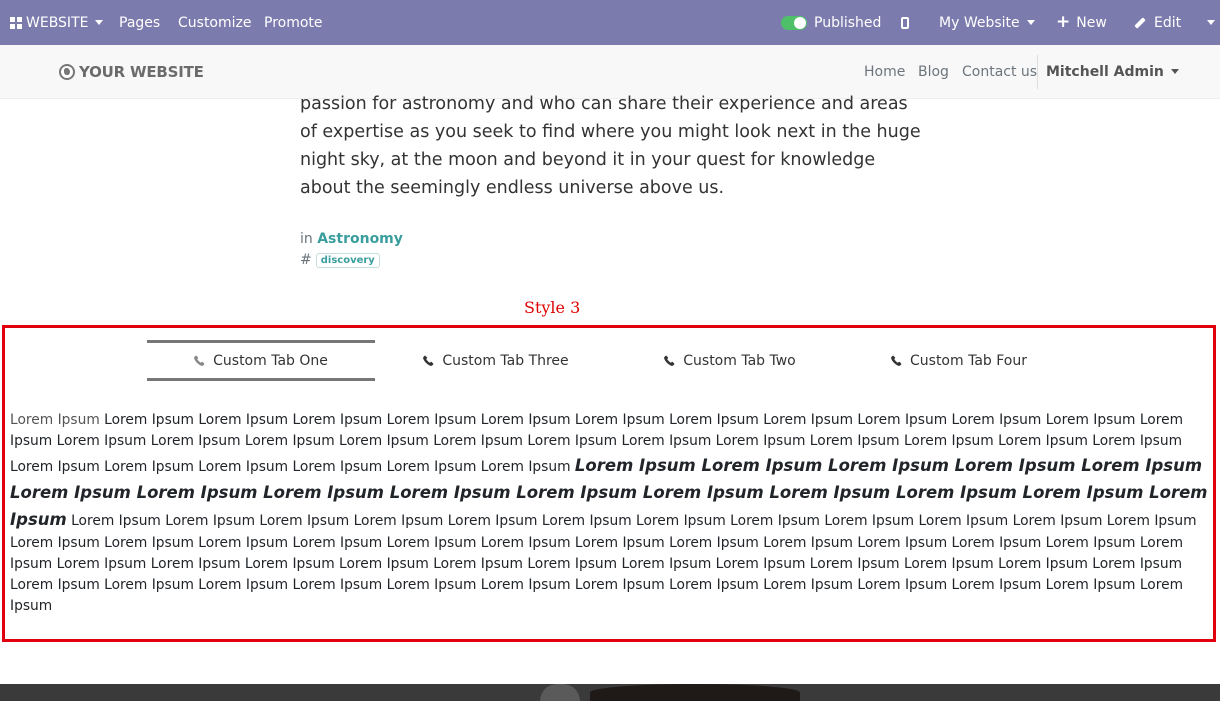 This screenshot has width=1220, height=701. I want to click on site-selector: My Website, so click(987, 22).